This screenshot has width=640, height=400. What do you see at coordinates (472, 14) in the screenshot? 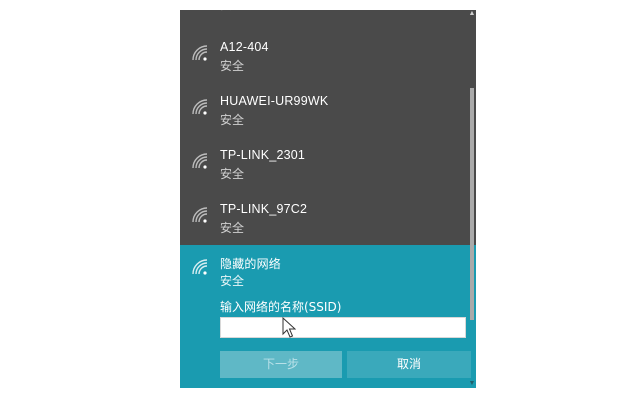
I see `scroll-up-arrow-icon: ▲` at bounding box center [472, 14].